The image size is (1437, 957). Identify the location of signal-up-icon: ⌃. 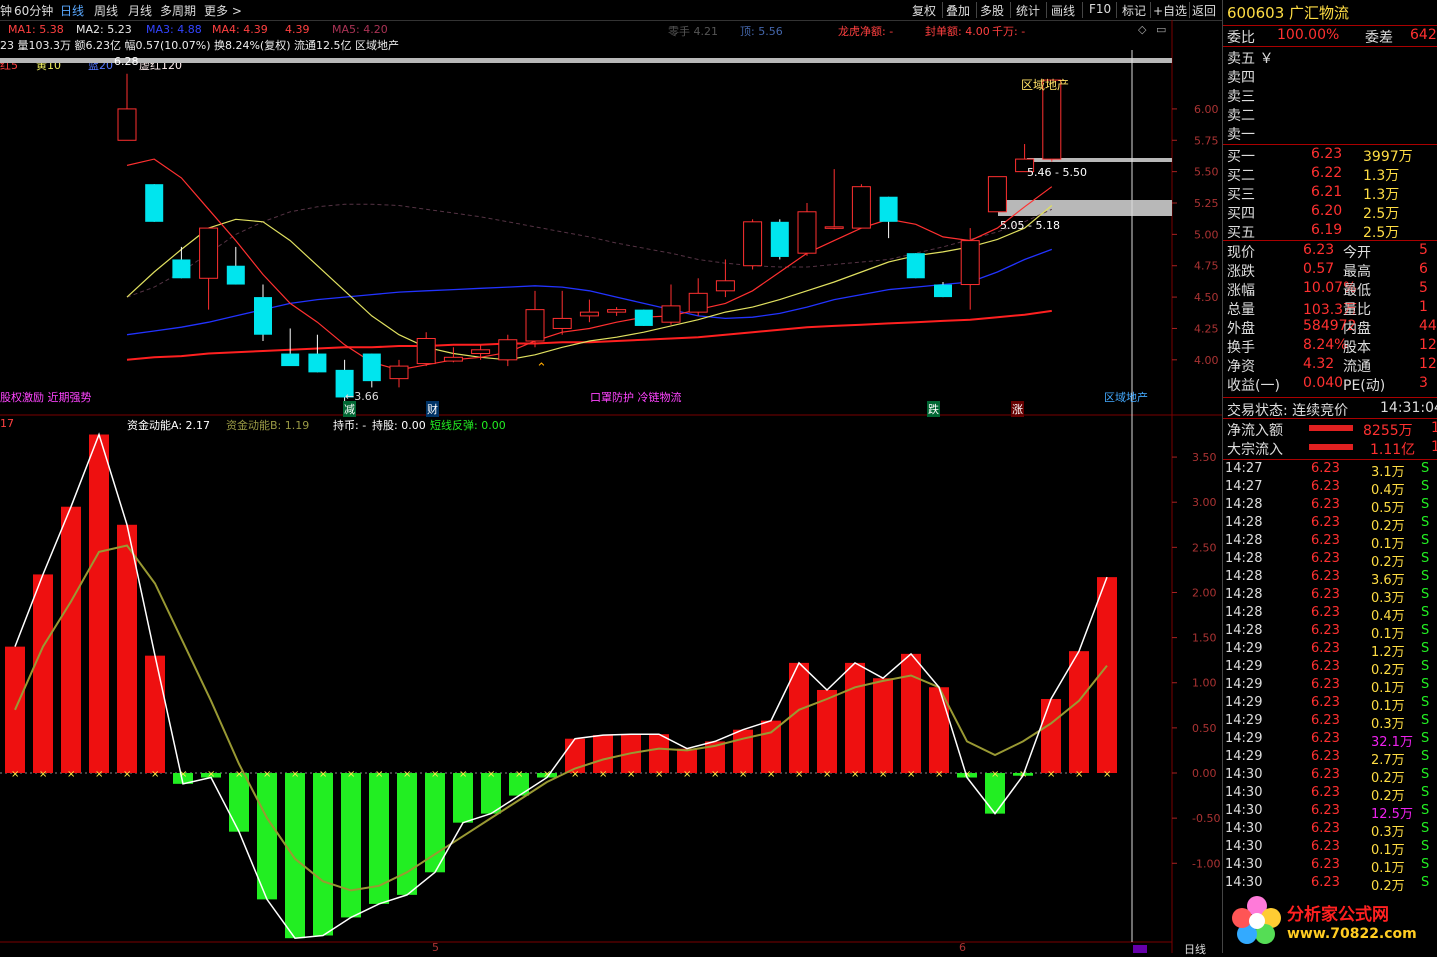
(541, 368).